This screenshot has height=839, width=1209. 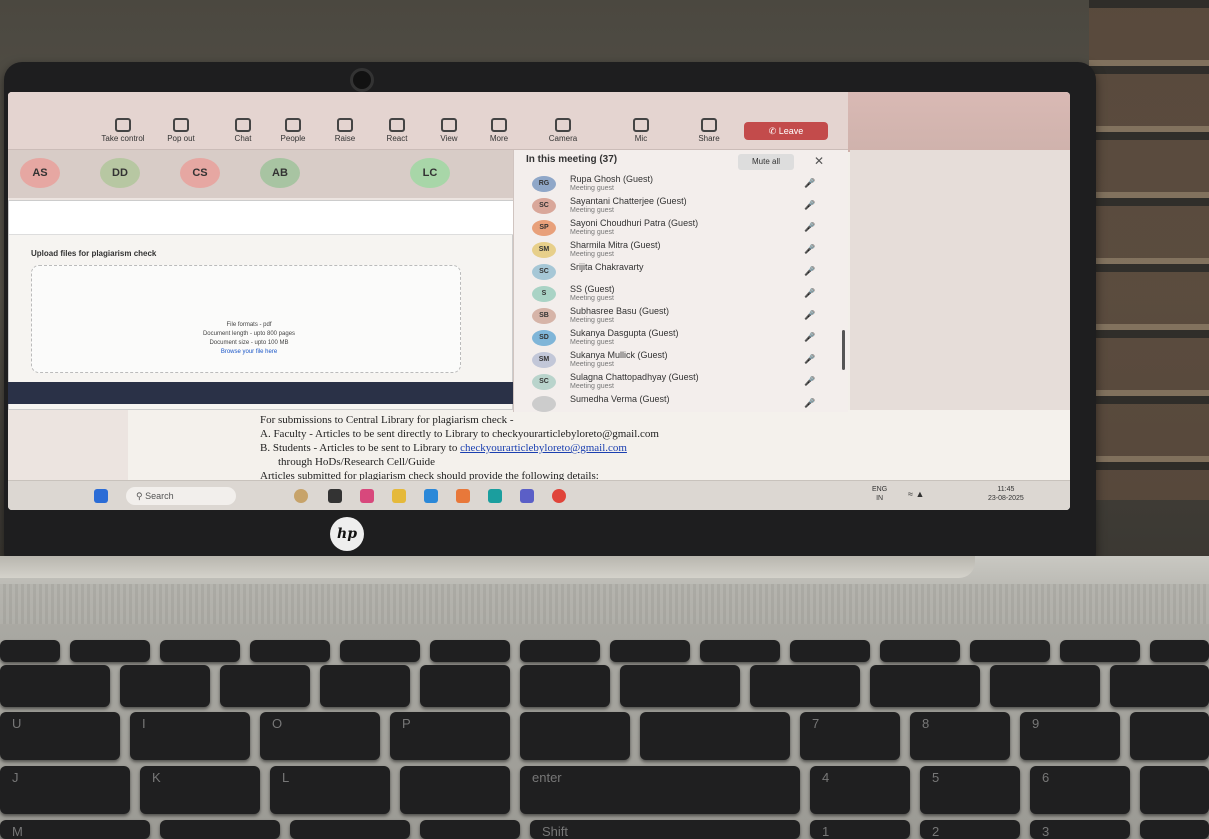 I want to click on store-icon, so click(x=431, y=496).